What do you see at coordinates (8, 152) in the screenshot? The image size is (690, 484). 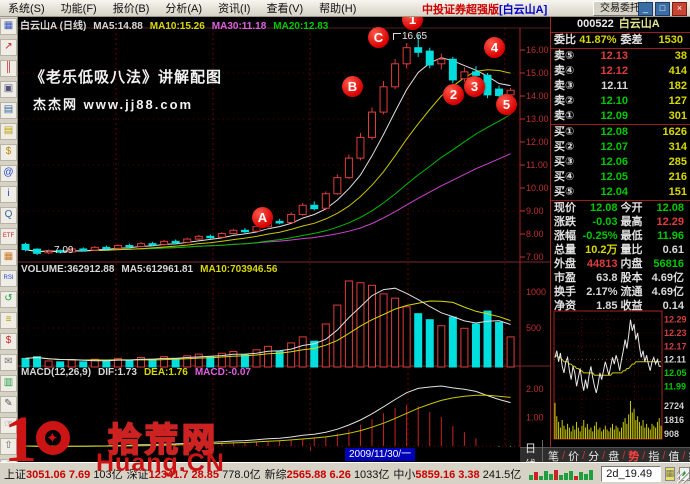 I see `moneybag-icon: $` at bounding box center [8, 152].